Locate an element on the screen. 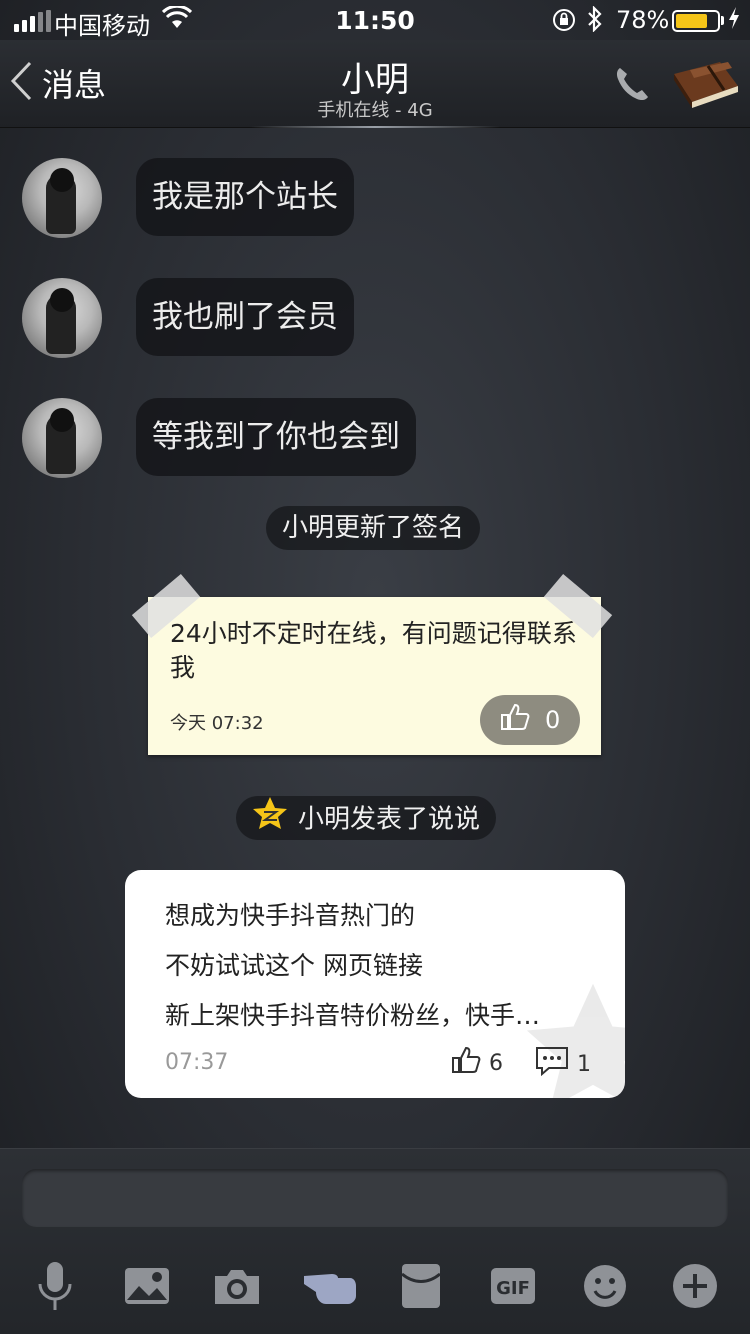 The image size is (750, 1334). battery-percent: 78% is located at coordinates (643, 20).